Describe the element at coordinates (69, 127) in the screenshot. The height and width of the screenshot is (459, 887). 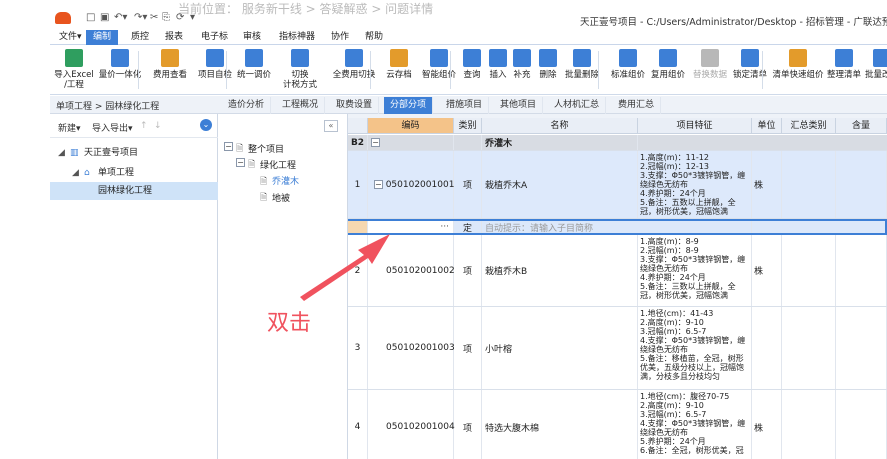
I see `new-dropdown-button: 新建▾` at that location.